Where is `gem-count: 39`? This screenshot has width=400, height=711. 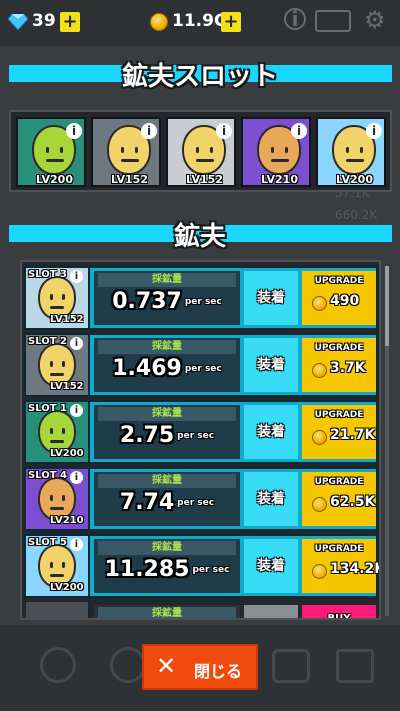 gem-count: 39 is located at coordinates (44, 21).